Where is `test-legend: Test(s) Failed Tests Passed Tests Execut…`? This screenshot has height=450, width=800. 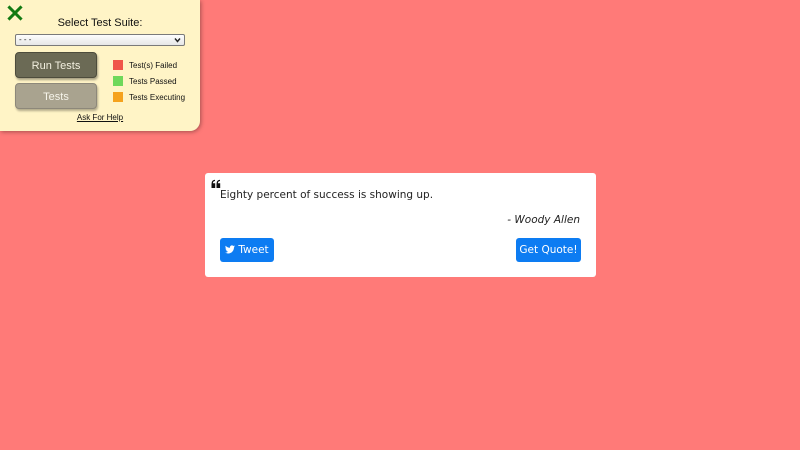 test-legend: Test(s) Failed Tests Passed Tests Execut… is located at coordinates (149, 81).